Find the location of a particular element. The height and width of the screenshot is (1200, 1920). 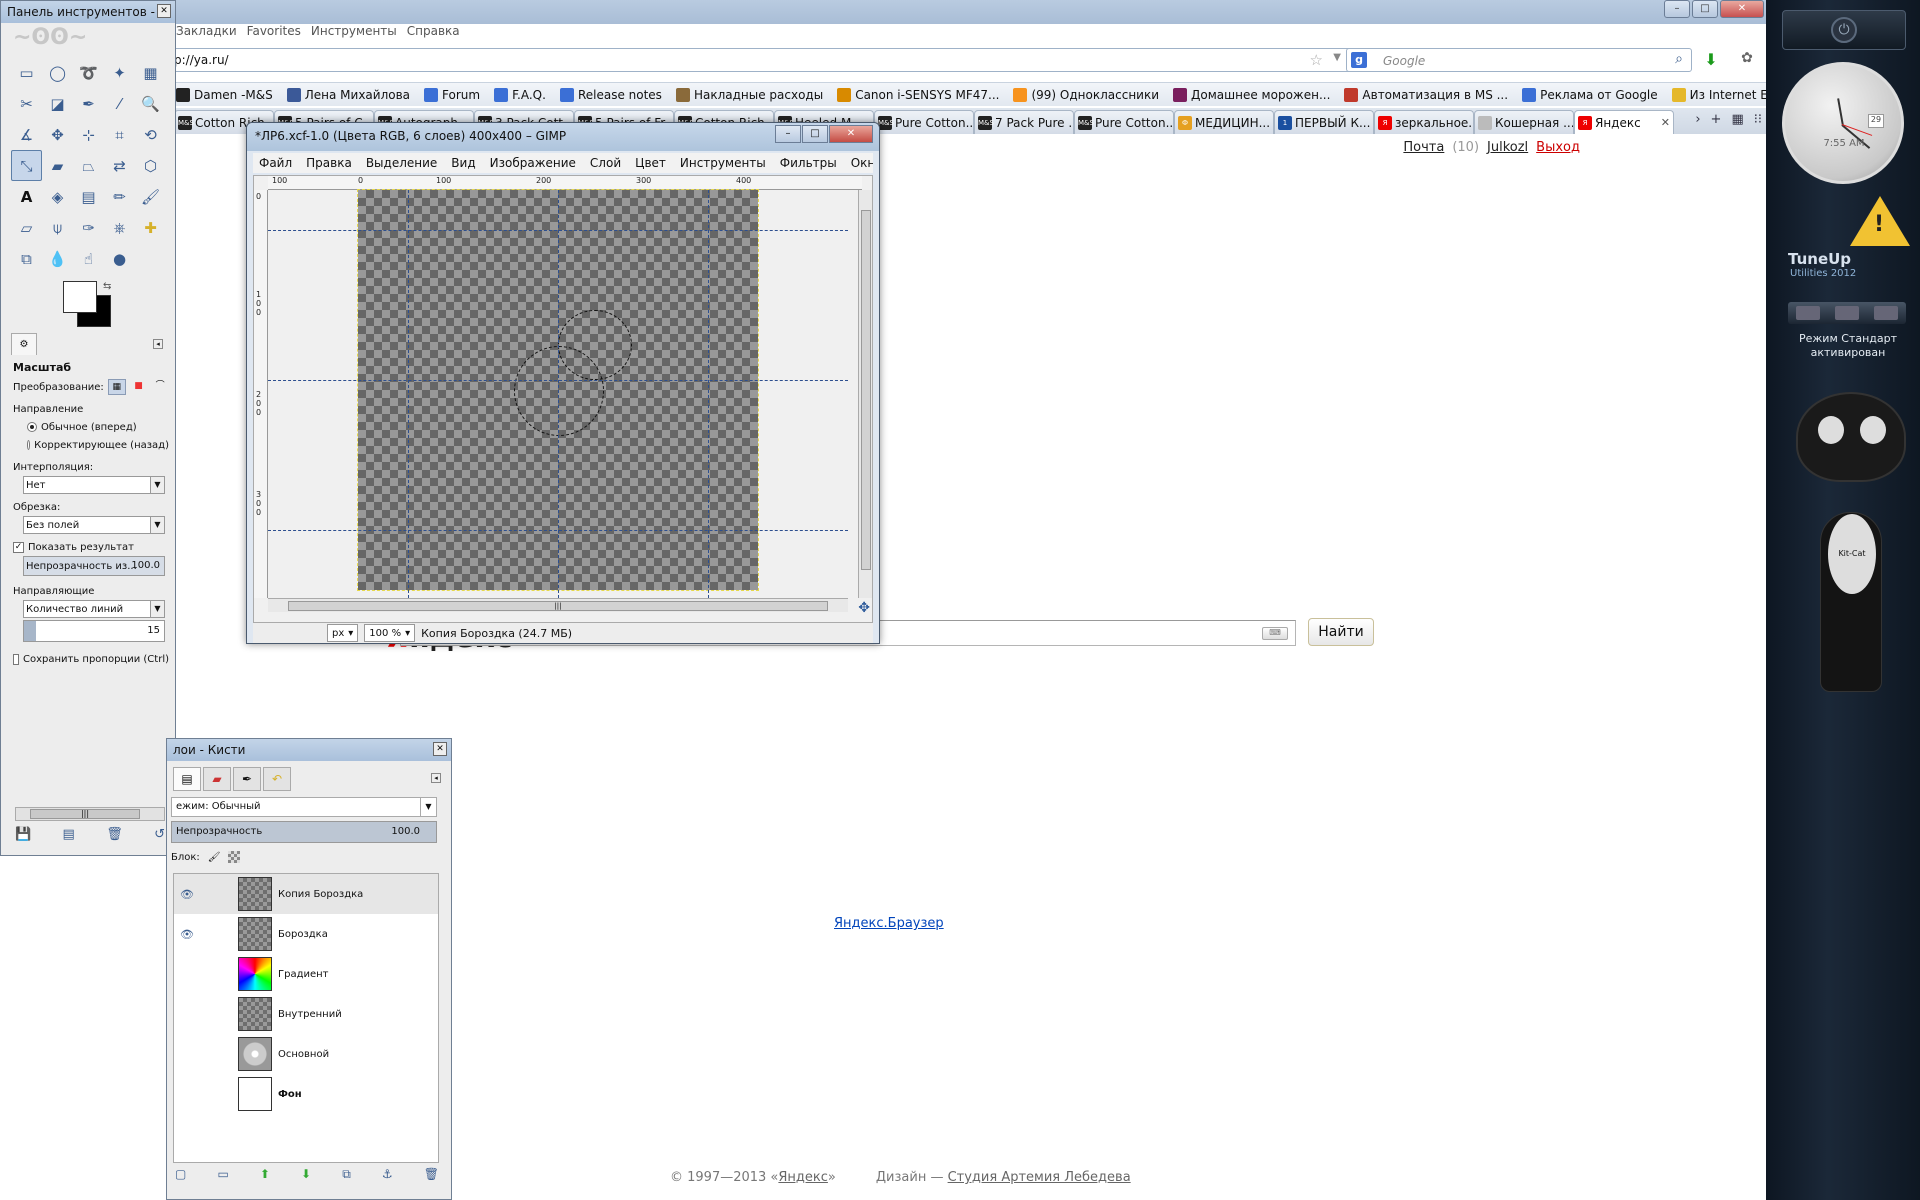

menu-help: Справка is located at coordinates (433, 33).